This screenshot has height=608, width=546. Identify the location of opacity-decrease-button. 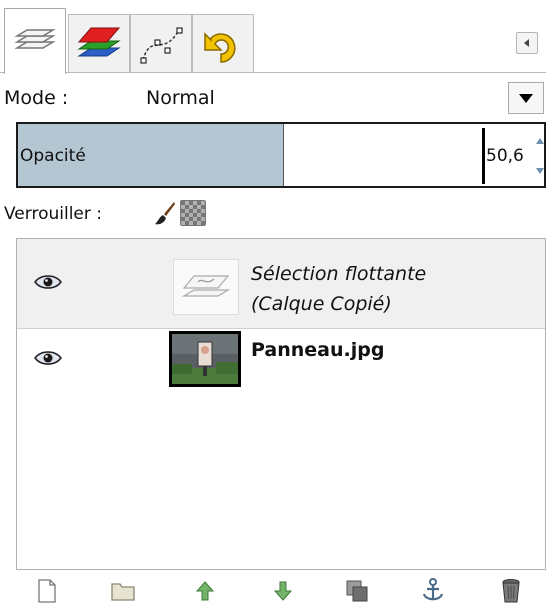
(539, 171).